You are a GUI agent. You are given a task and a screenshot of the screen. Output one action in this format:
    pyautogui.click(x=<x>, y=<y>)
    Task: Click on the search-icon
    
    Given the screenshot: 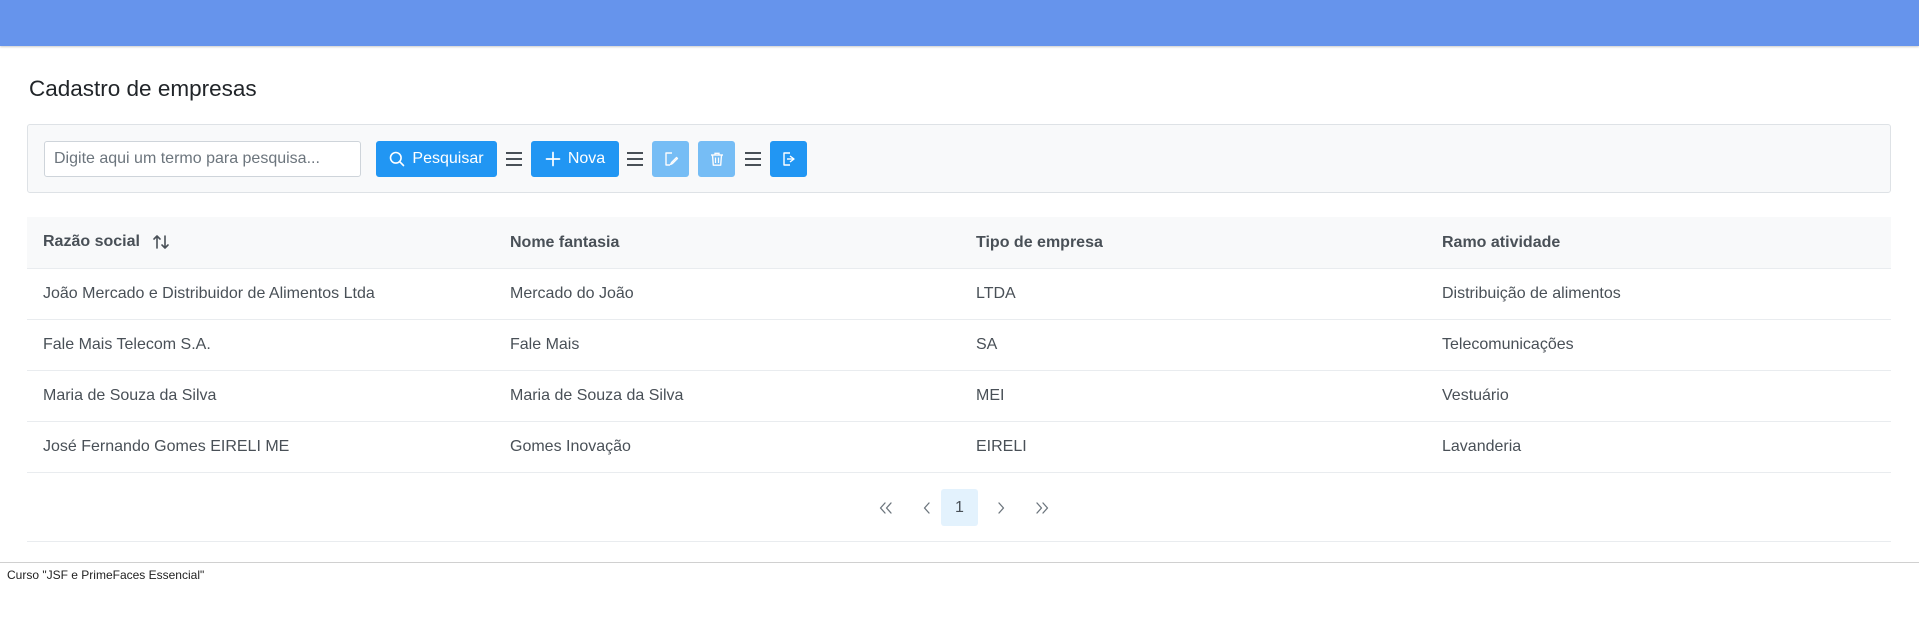 What is the action you would take?
    pyautogui.click(x=397, y=159)
    